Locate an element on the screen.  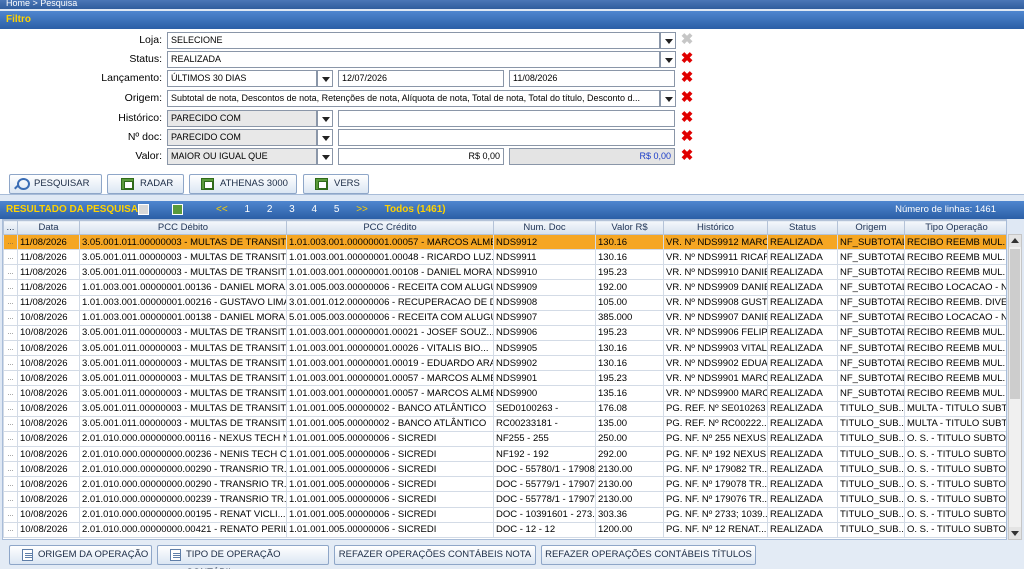
column-header: Status is located at coordinates (802, 227).